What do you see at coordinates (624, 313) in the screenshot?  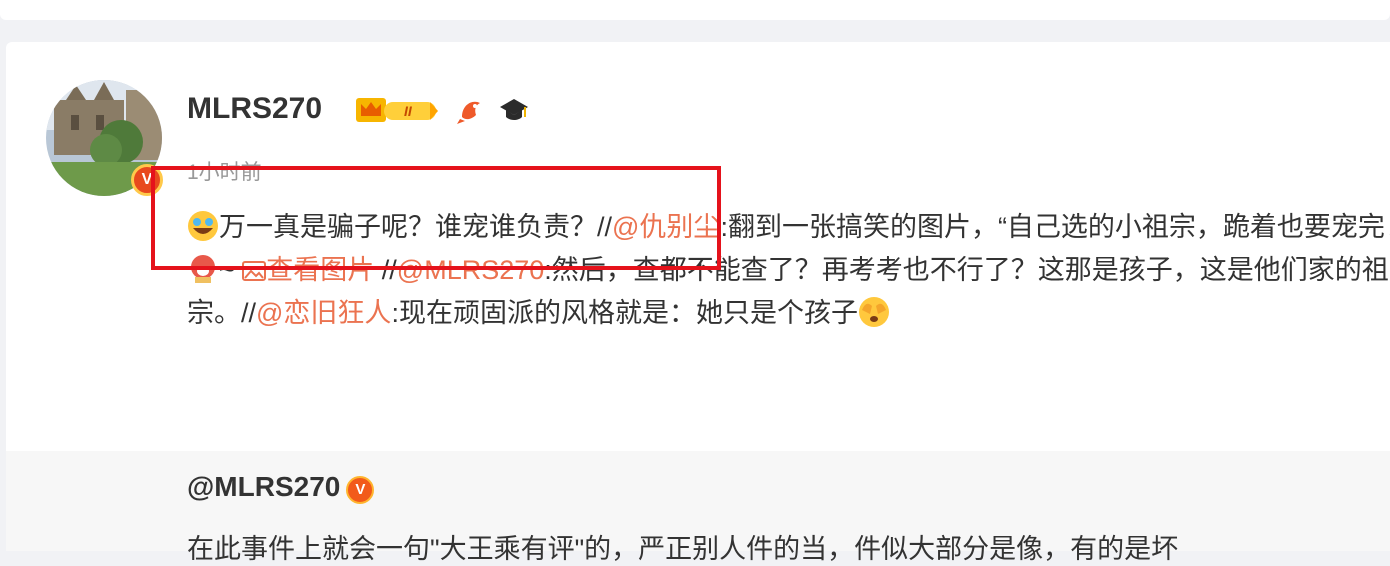 I see `post-text-segment: :现在顽固派的风格就是：她只是个孩子` at bounding box center [624, 313].